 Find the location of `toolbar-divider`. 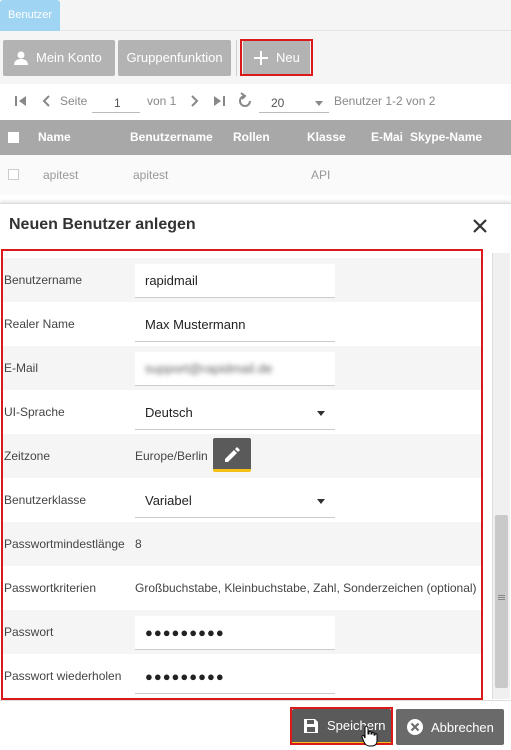

toolbar-divider is located at coordinates (236, 58).